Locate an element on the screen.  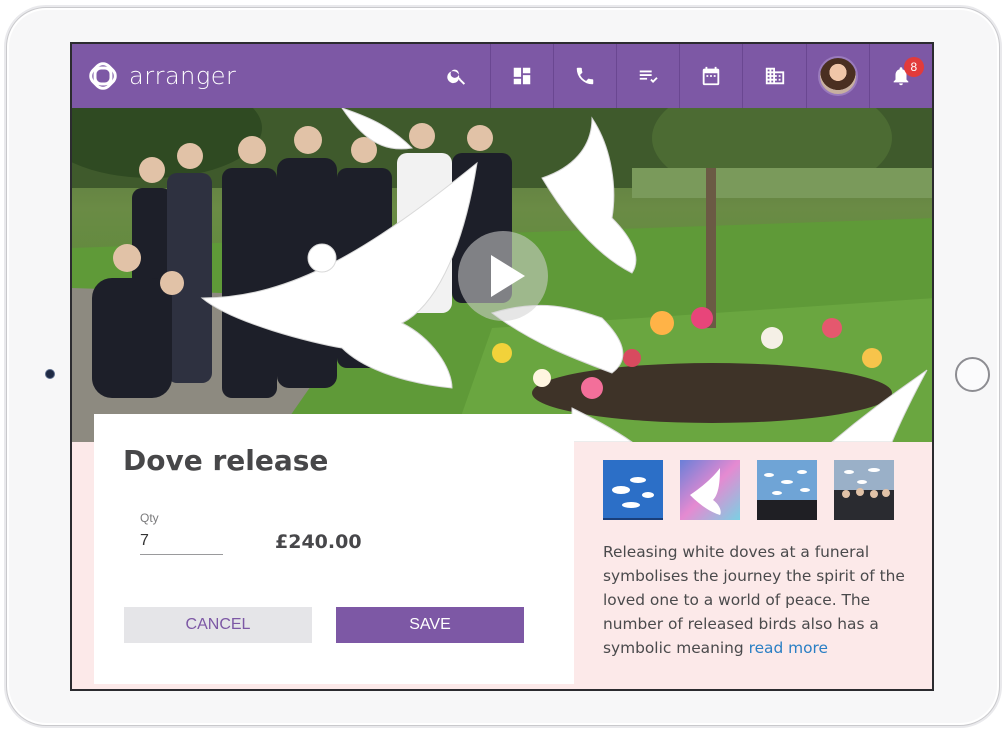
qty-label: Qty is located at coordinates (149, 518).